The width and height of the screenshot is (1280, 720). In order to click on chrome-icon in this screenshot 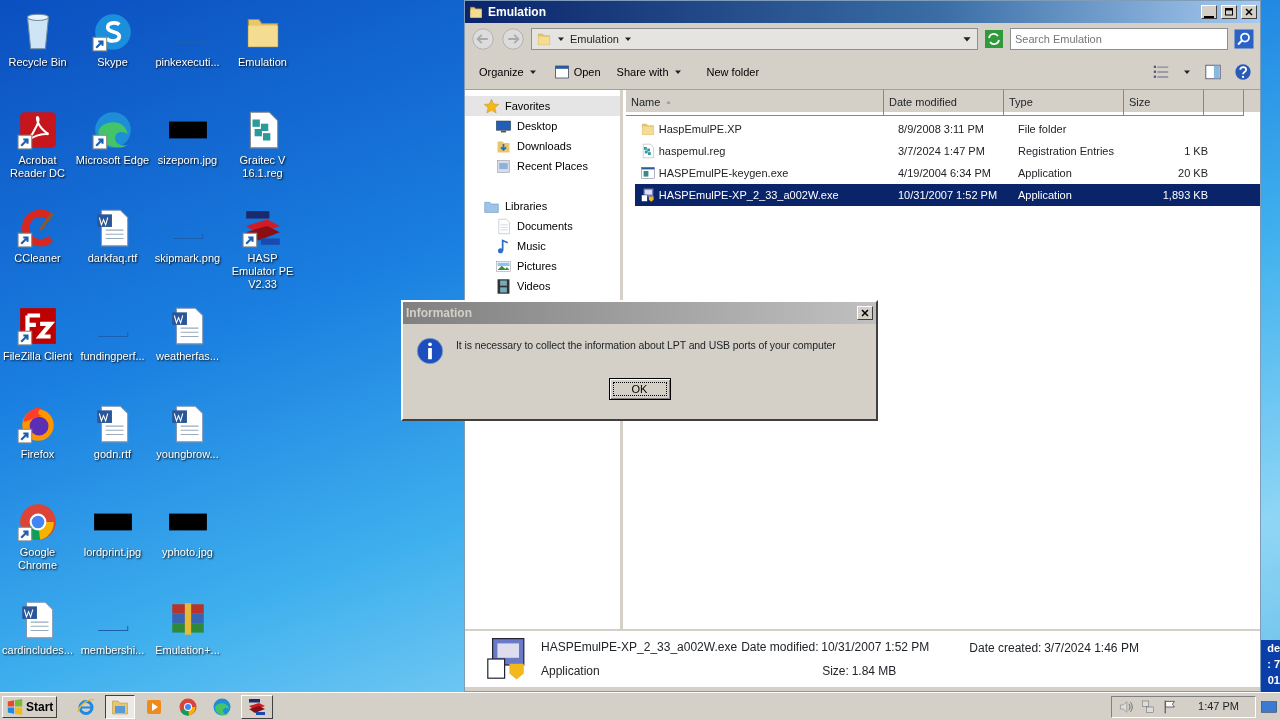, I will do `click(188, 706)`.